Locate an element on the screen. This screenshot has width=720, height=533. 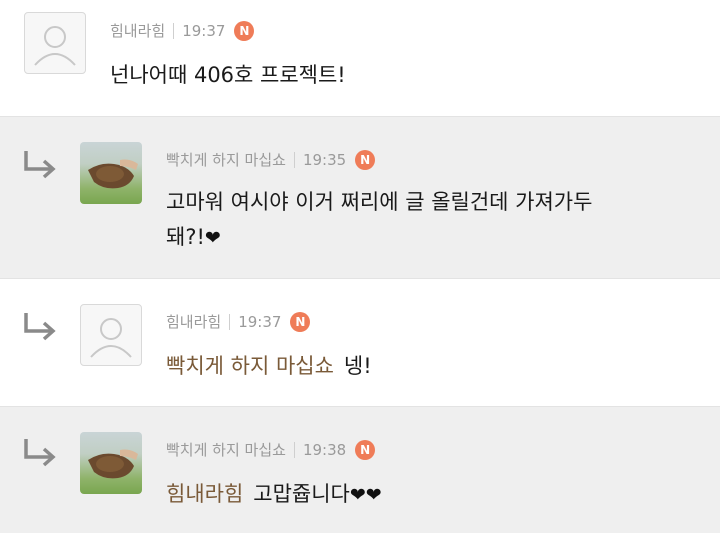
comment-text: 빡치게 하지 마십쇼 넹! is located at coordinates (269, 366).